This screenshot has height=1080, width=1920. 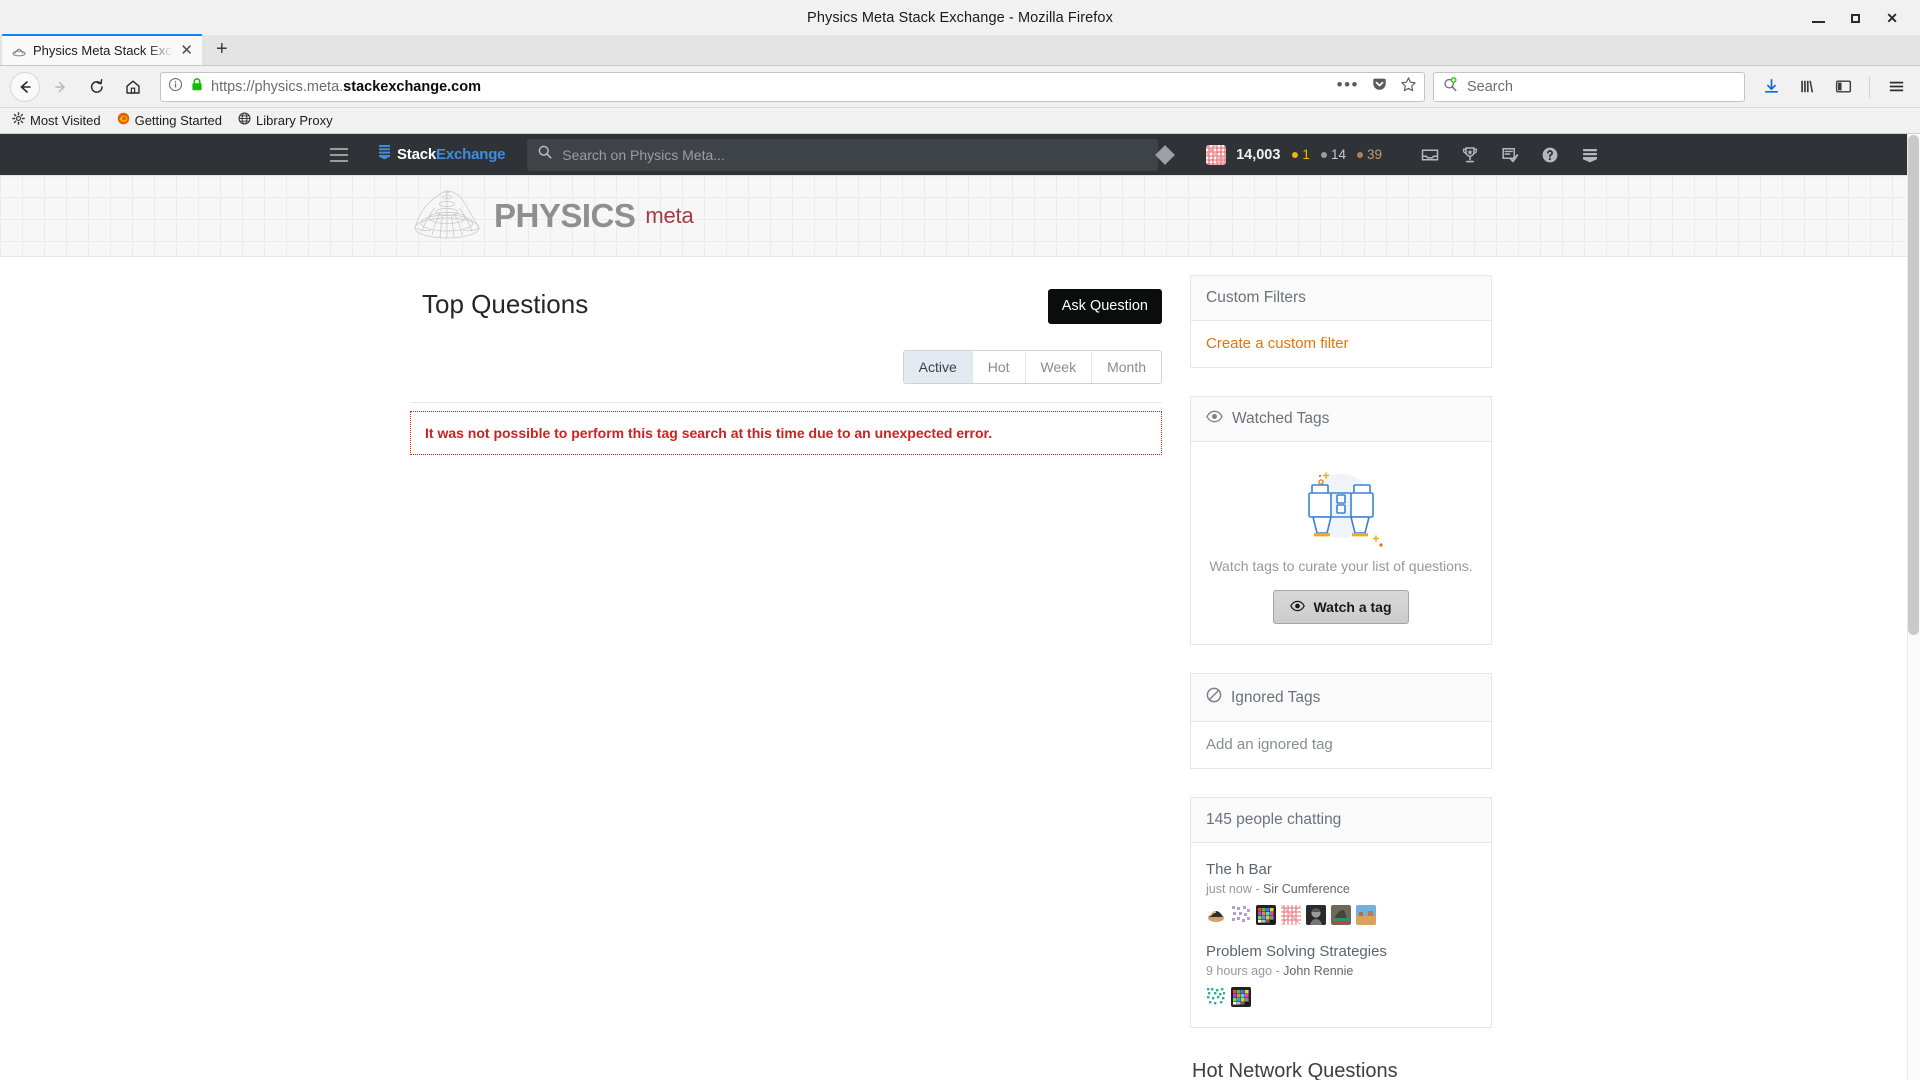 I want to click on padlock-icon, so click(x=197, y=87).